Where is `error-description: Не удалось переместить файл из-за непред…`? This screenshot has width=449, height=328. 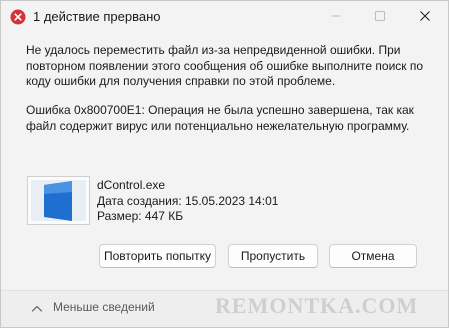 error-description: Не удалось переместить файл из-за непред… is located at coordinates (225, 65).